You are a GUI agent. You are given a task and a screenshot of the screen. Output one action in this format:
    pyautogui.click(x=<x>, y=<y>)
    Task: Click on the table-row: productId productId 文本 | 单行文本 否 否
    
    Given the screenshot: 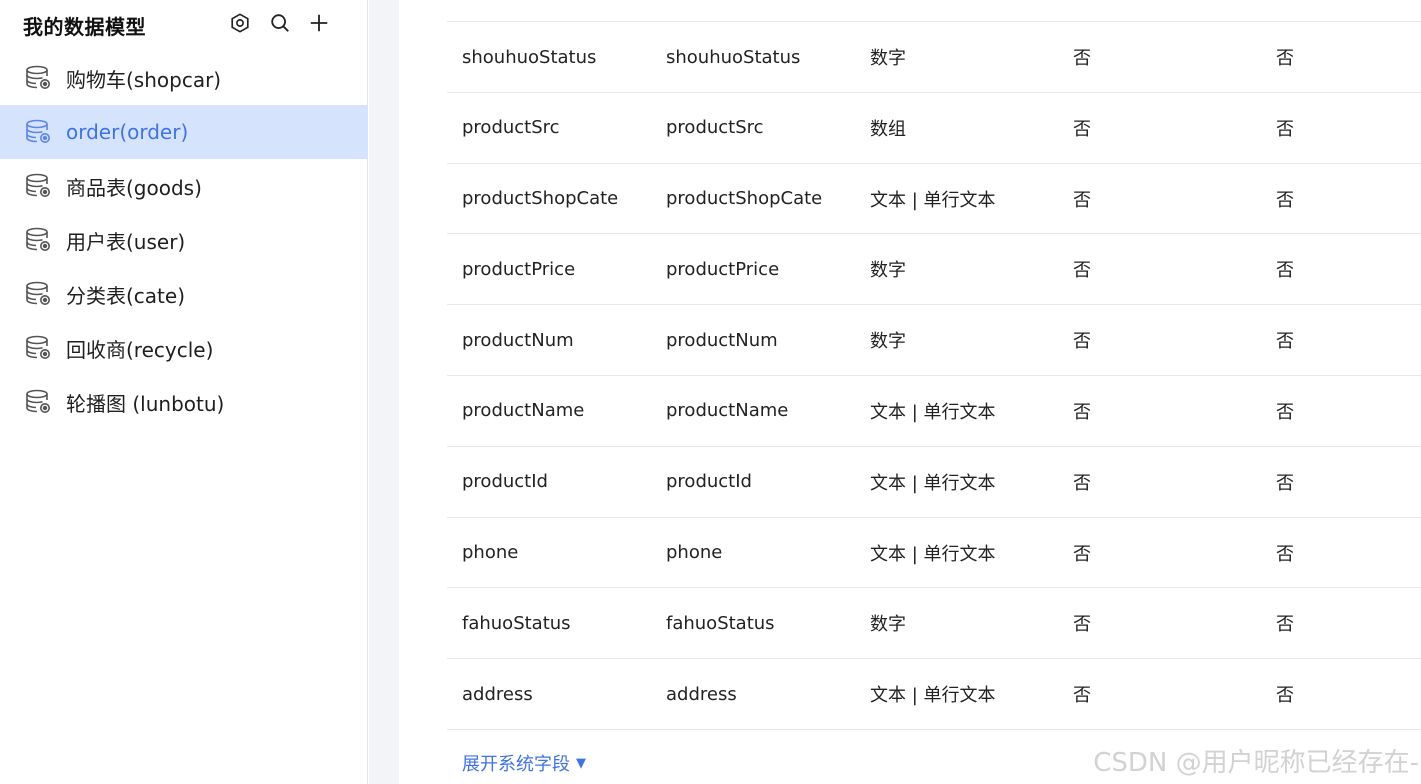 What is the action you would take?
    pyautogui.click(x=934, y=481)
    